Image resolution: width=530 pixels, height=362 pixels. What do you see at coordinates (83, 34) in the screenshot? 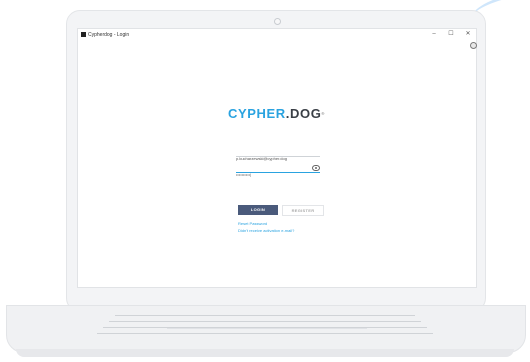
I see `app-icon` at bounding box center [83, 34].